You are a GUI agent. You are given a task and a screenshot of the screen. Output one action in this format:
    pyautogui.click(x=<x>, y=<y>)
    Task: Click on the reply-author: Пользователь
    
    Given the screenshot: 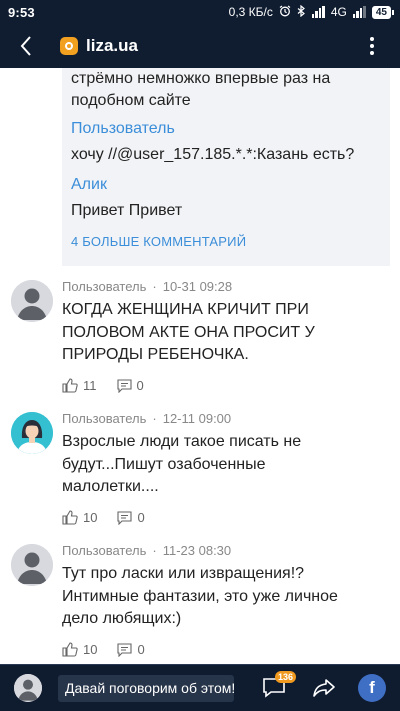 What is the action you would take?
    pyautogui.click(x=123, y=129)
    